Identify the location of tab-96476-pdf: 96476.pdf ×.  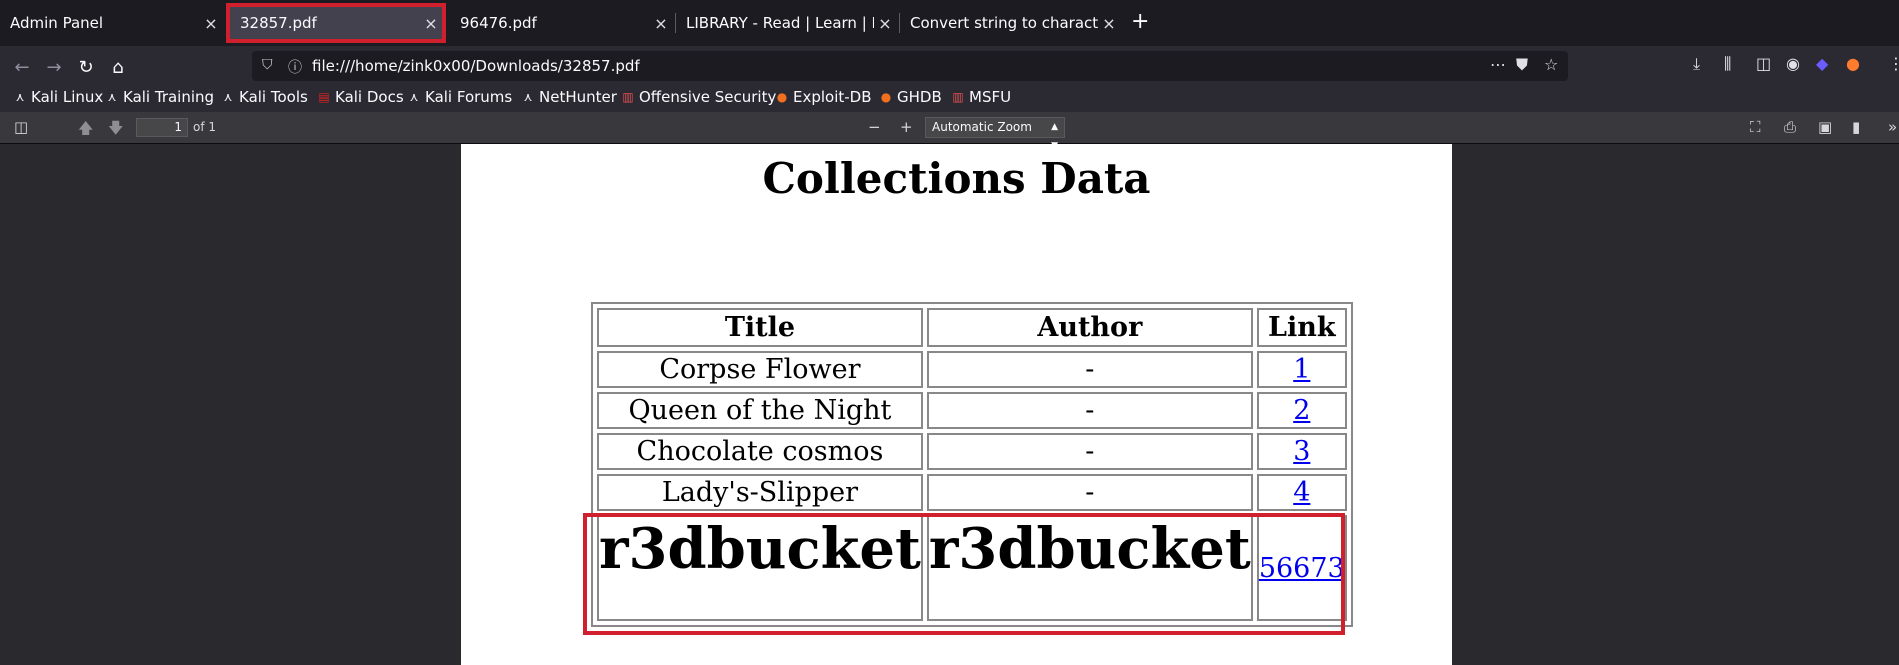
(561, 23).